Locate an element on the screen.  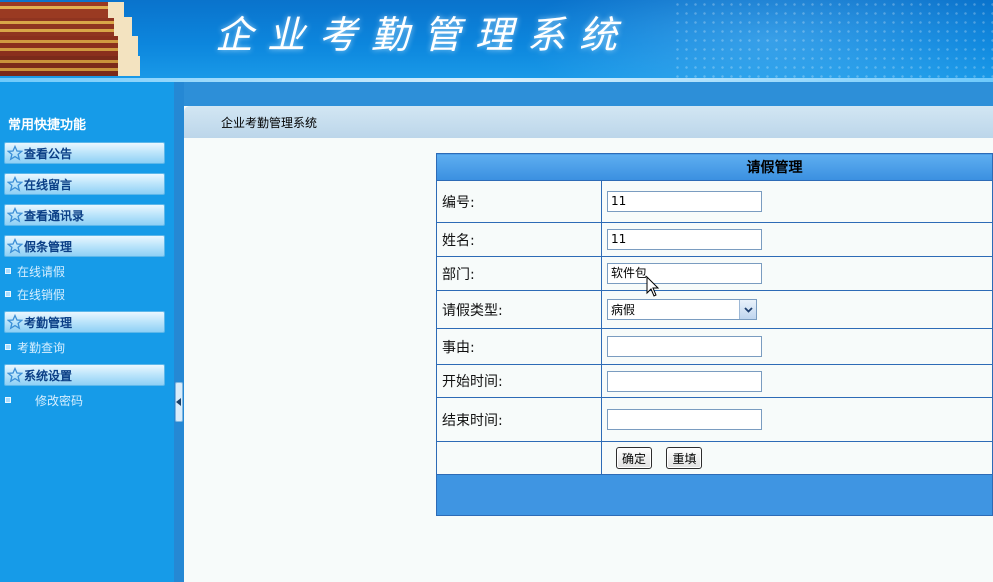
form-header-row: 请假管理 is located at coordinates (714, 167).